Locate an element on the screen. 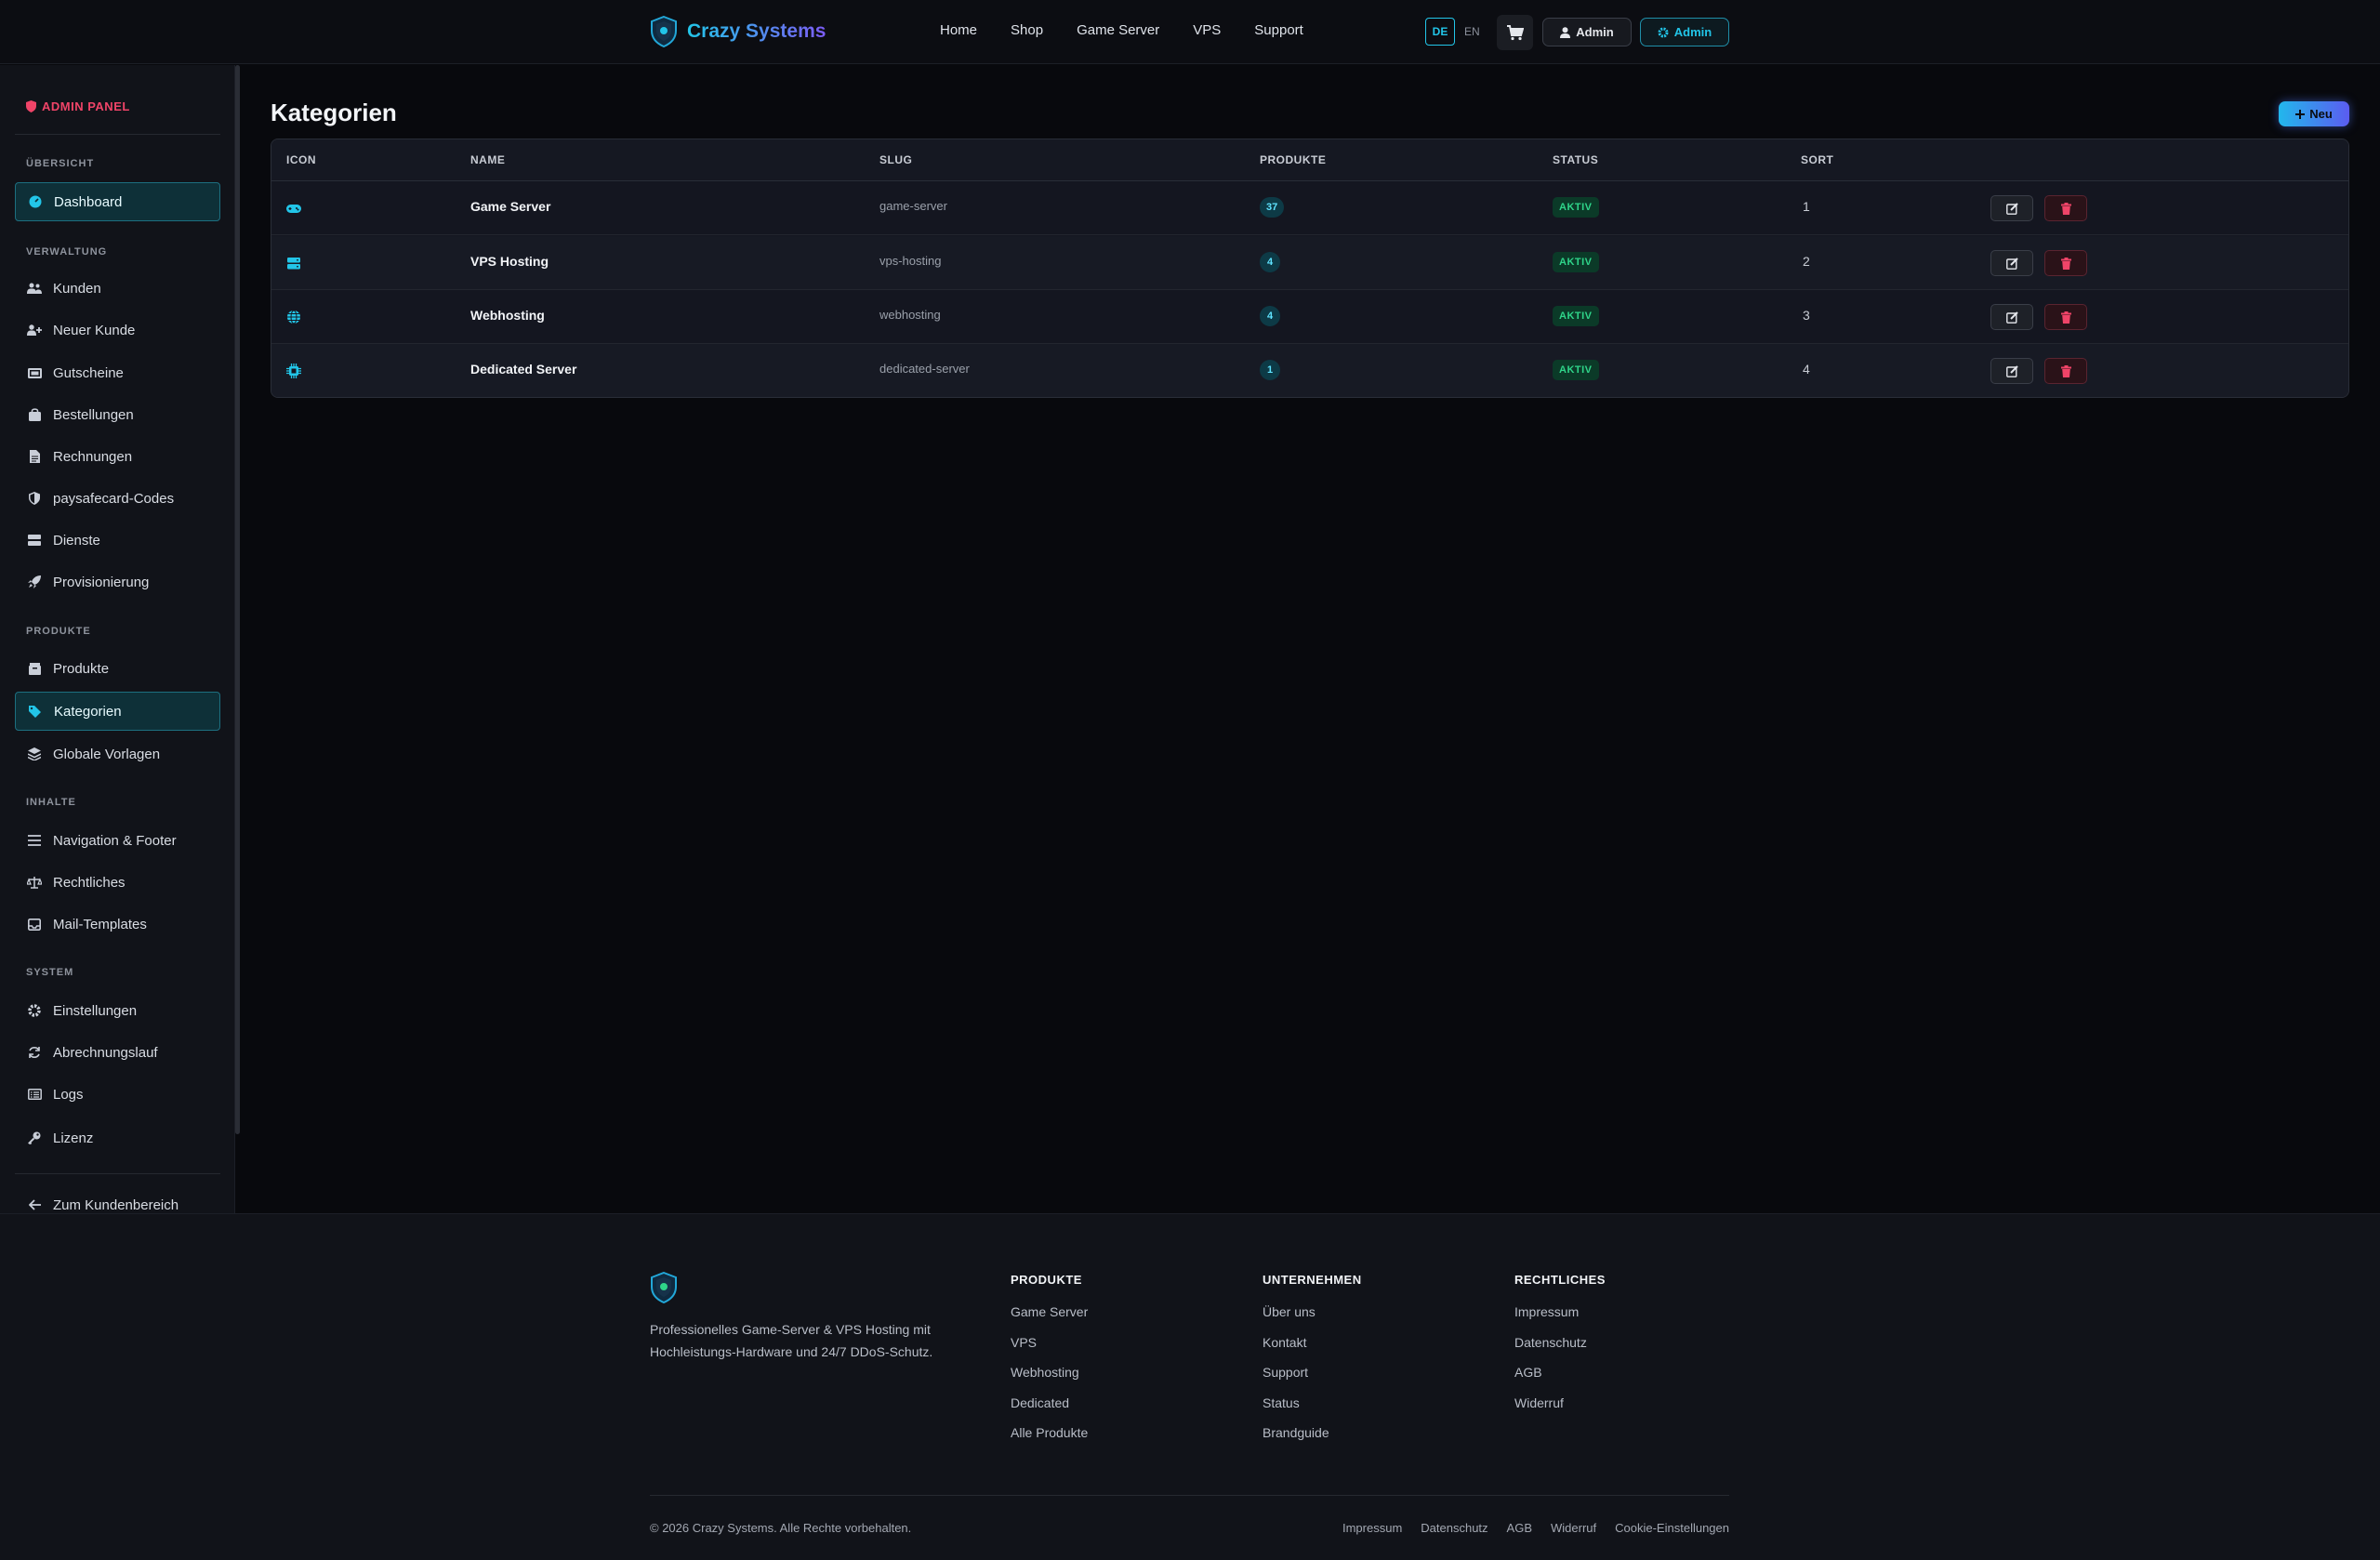 The height and width of the screenshot is (1560, 2380). admin-panel-button: Admin is located at coordinates (1684, 32).